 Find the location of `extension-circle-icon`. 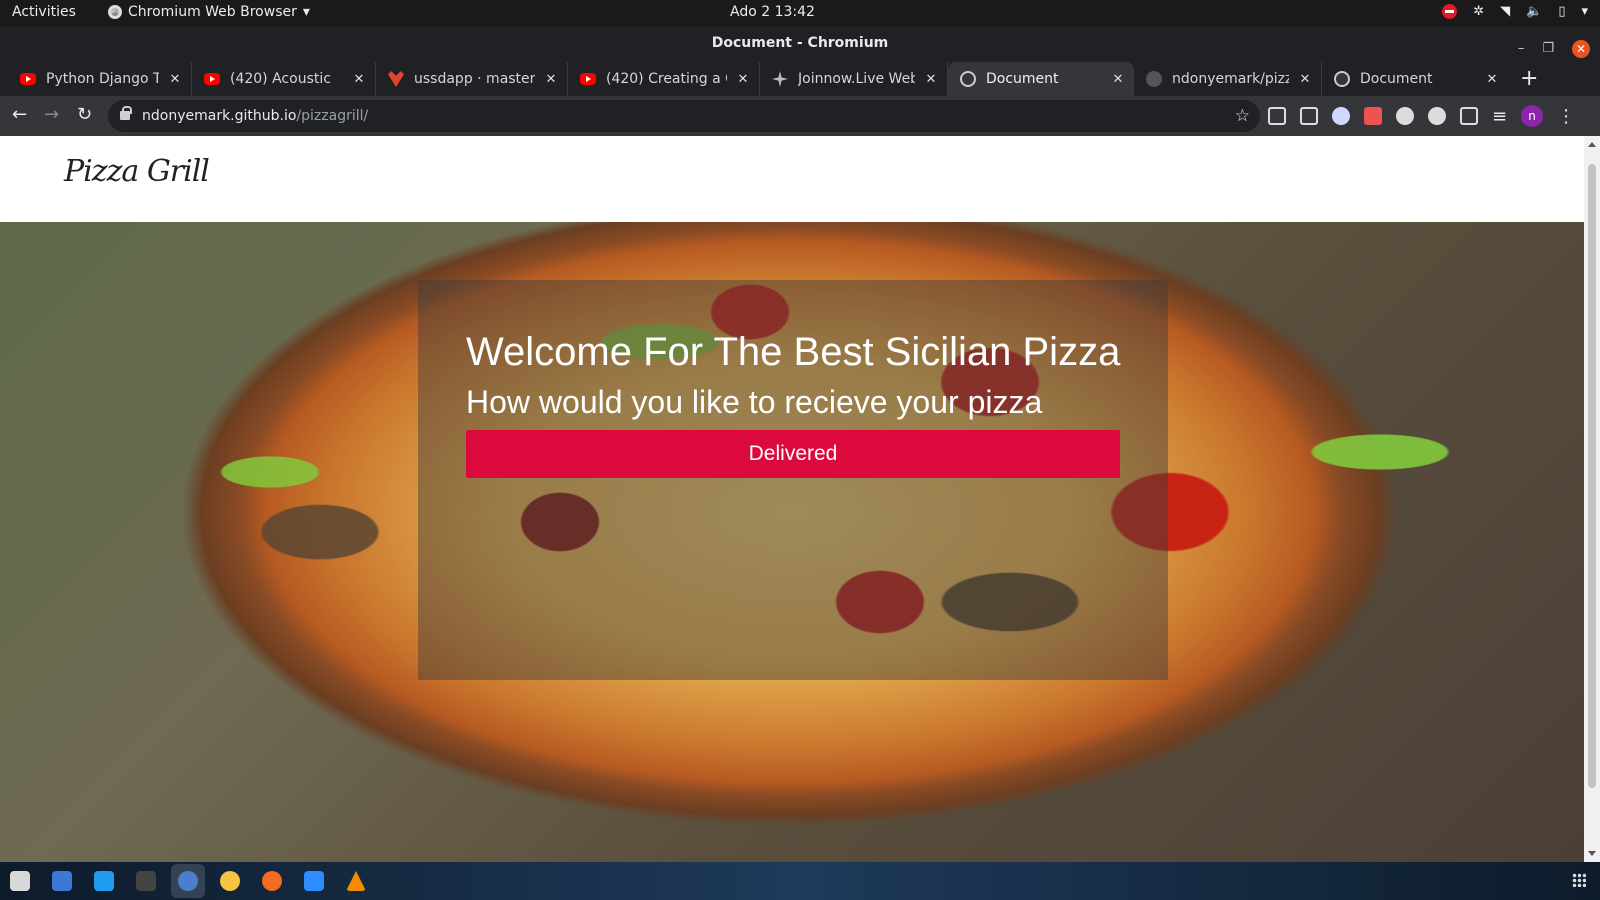

extension-circle-icon is located at coordinates (1405, 116).